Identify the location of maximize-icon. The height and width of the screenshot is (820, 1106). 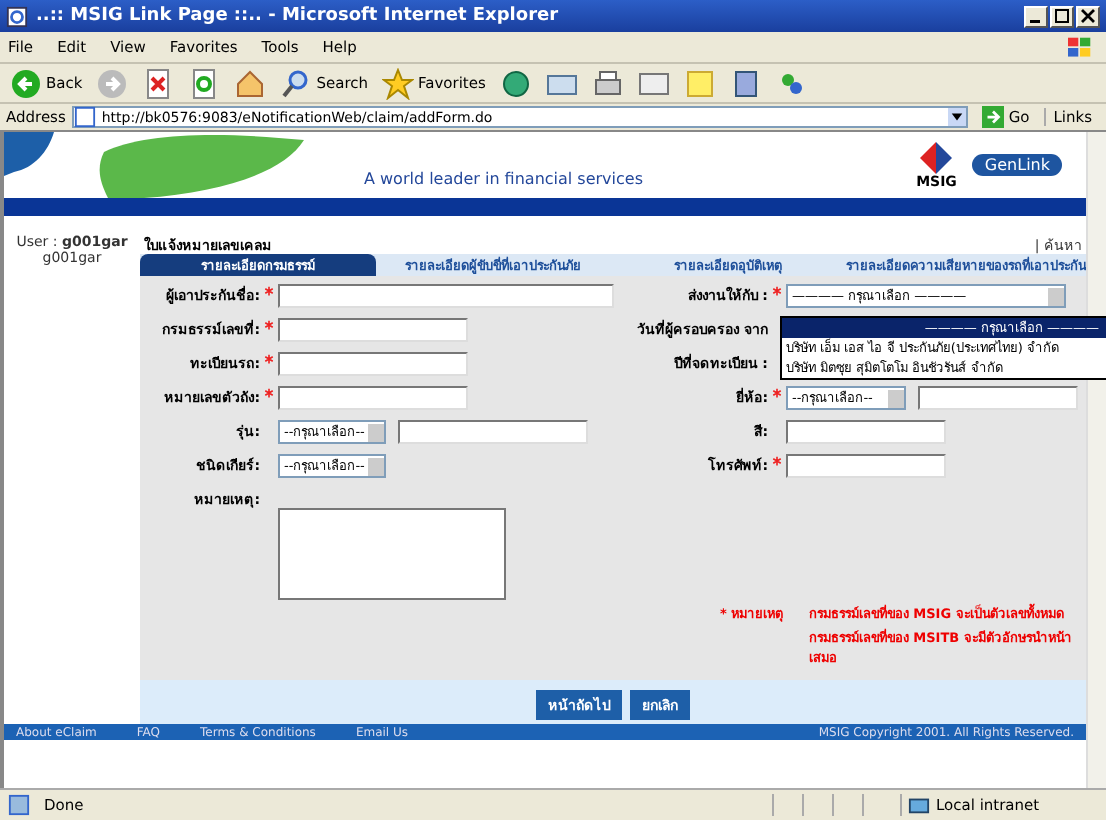
(1062, 16).